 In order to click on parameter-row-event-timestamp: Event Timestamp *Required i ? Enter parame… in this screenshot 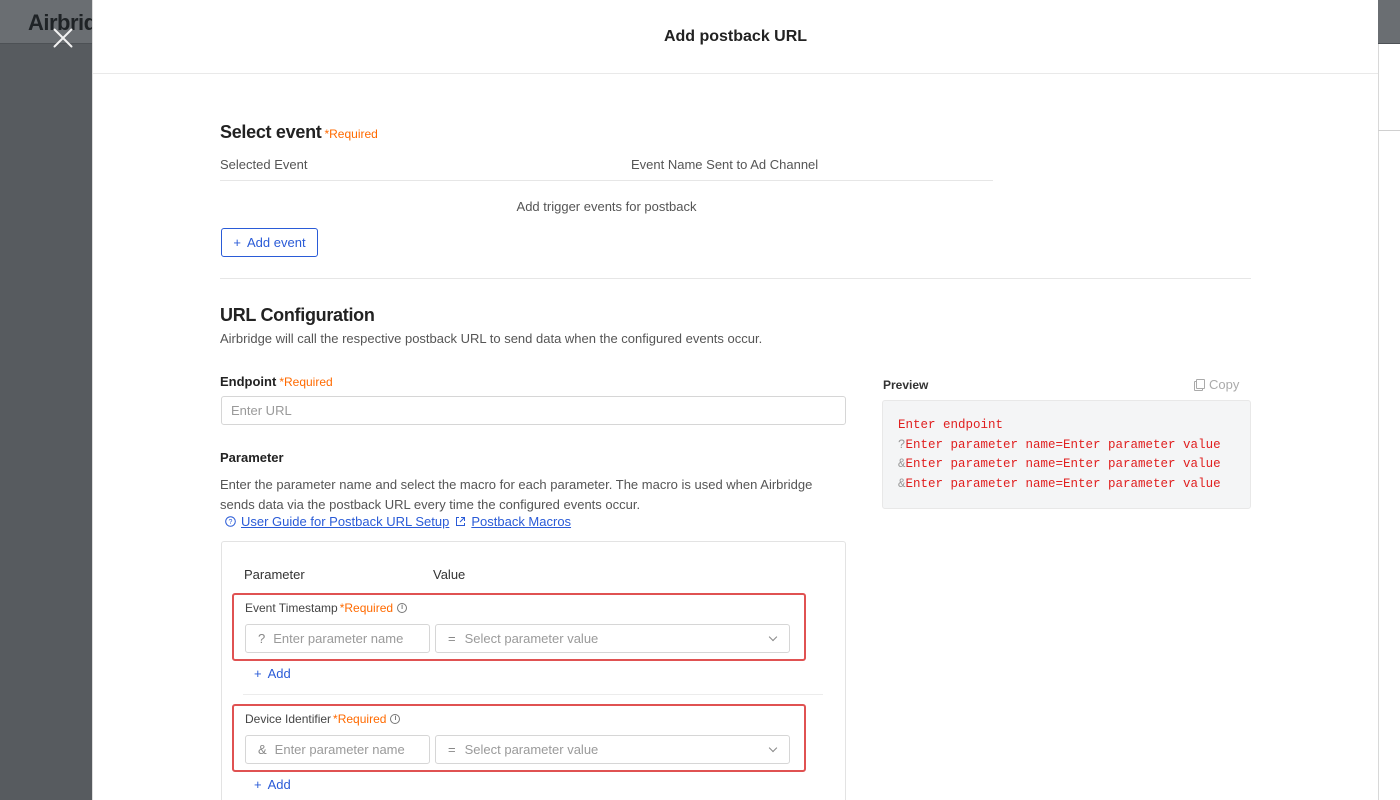, I will do `click(519, 627)`.